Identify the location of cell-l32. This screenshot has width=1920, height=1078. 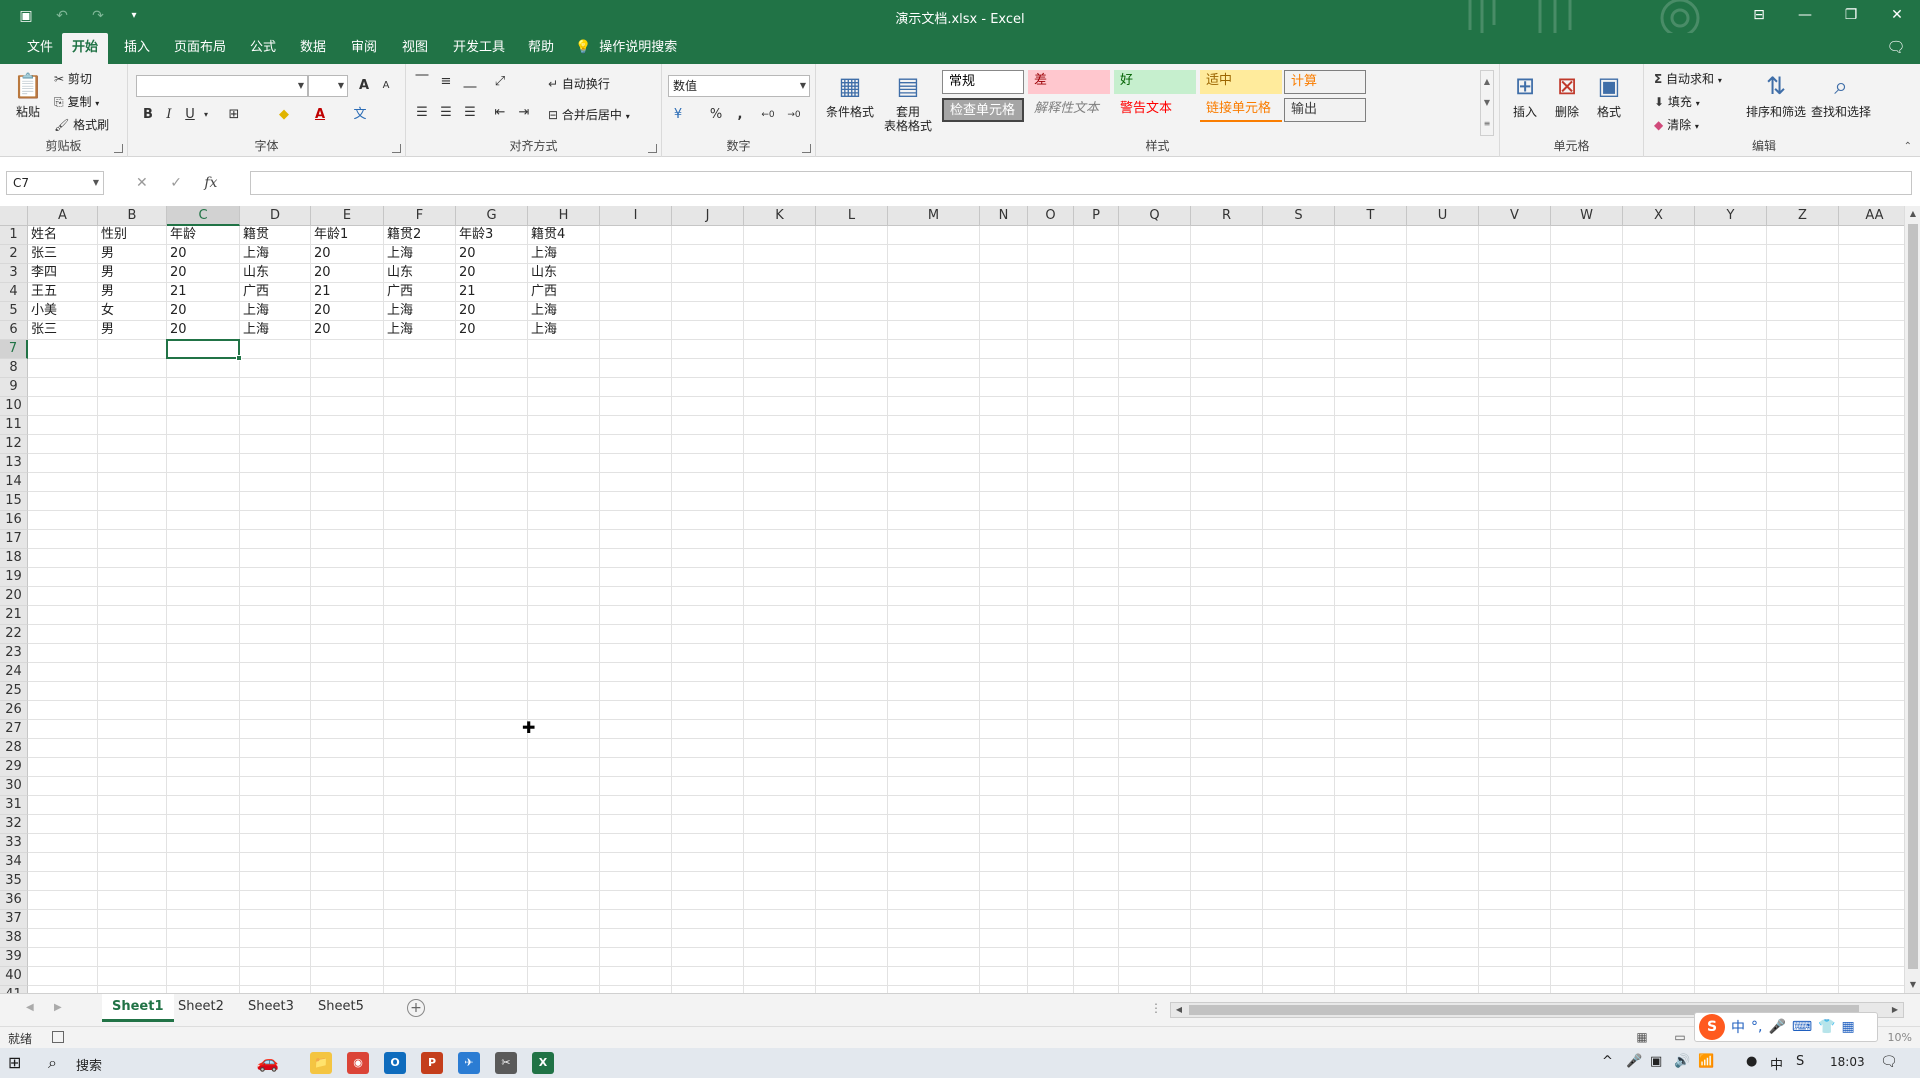
(852, 824).